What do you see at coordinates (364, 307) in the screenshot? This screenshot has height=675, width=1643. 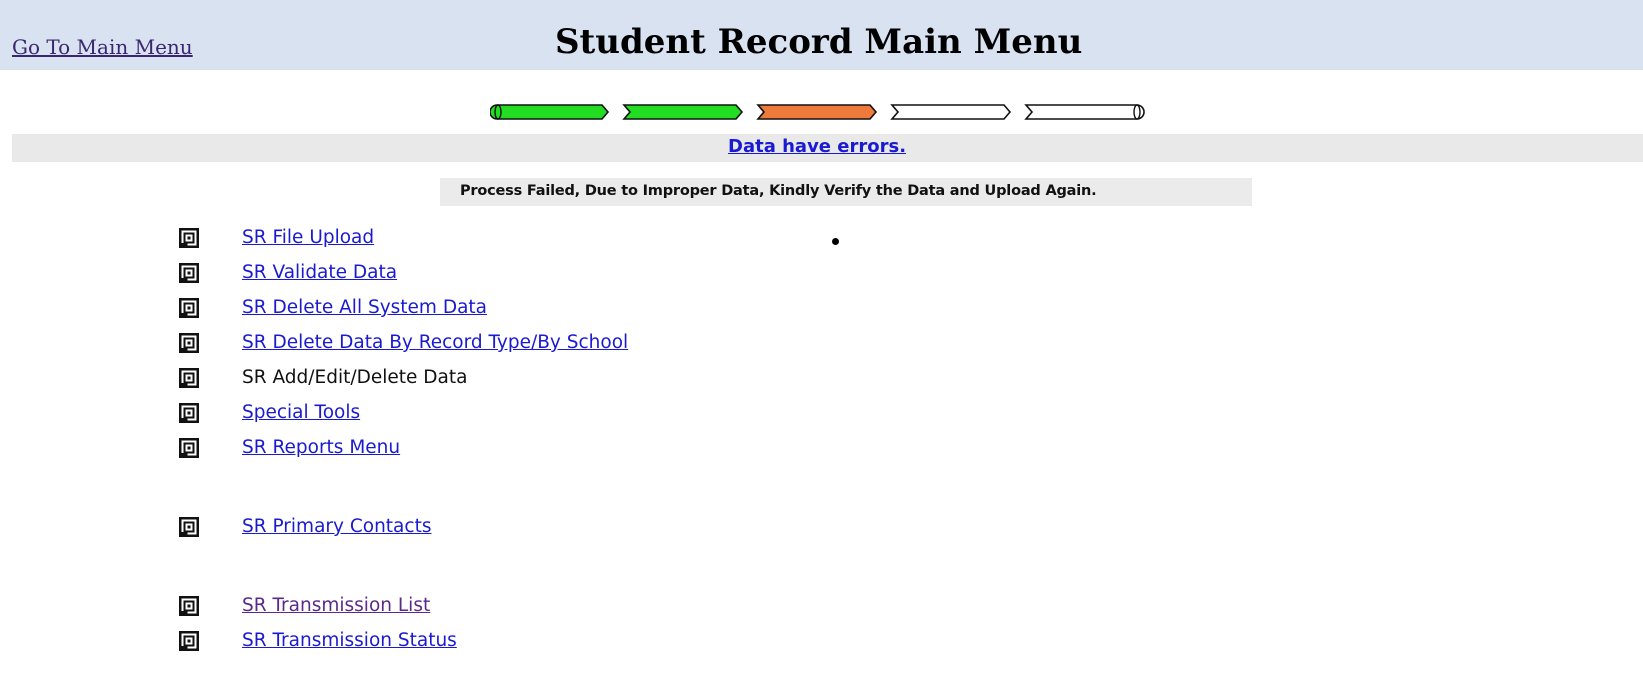 I see `menu-link-sr-delete-all-system-data: SR Delete All System Data` at bounding box center [364, 307].